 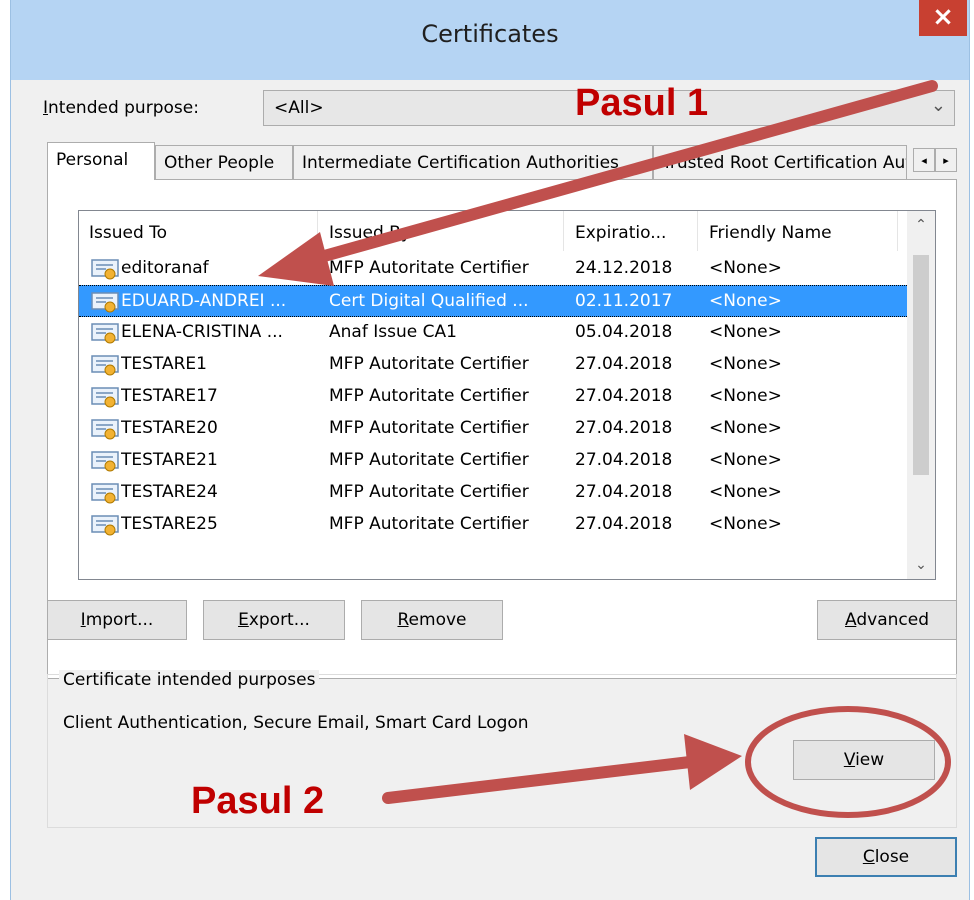 I want to click on annotation-step1-label: Pasul 1, so click(x=642, y=103).